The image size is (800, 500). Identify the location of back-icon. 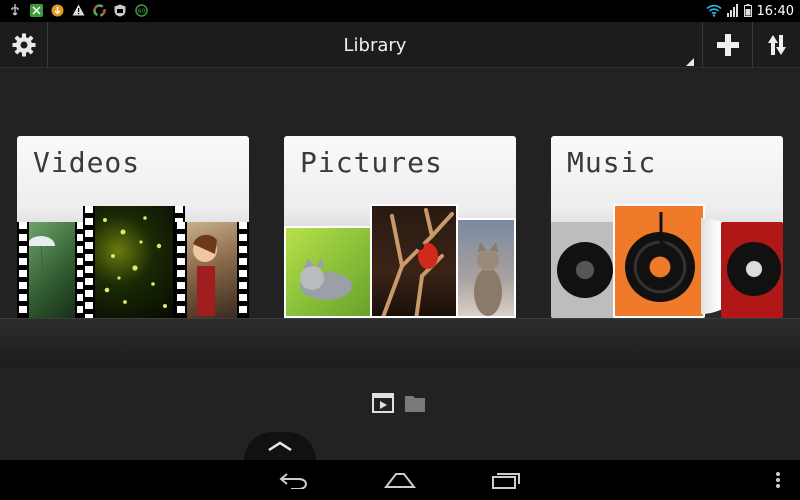
(293, 481).